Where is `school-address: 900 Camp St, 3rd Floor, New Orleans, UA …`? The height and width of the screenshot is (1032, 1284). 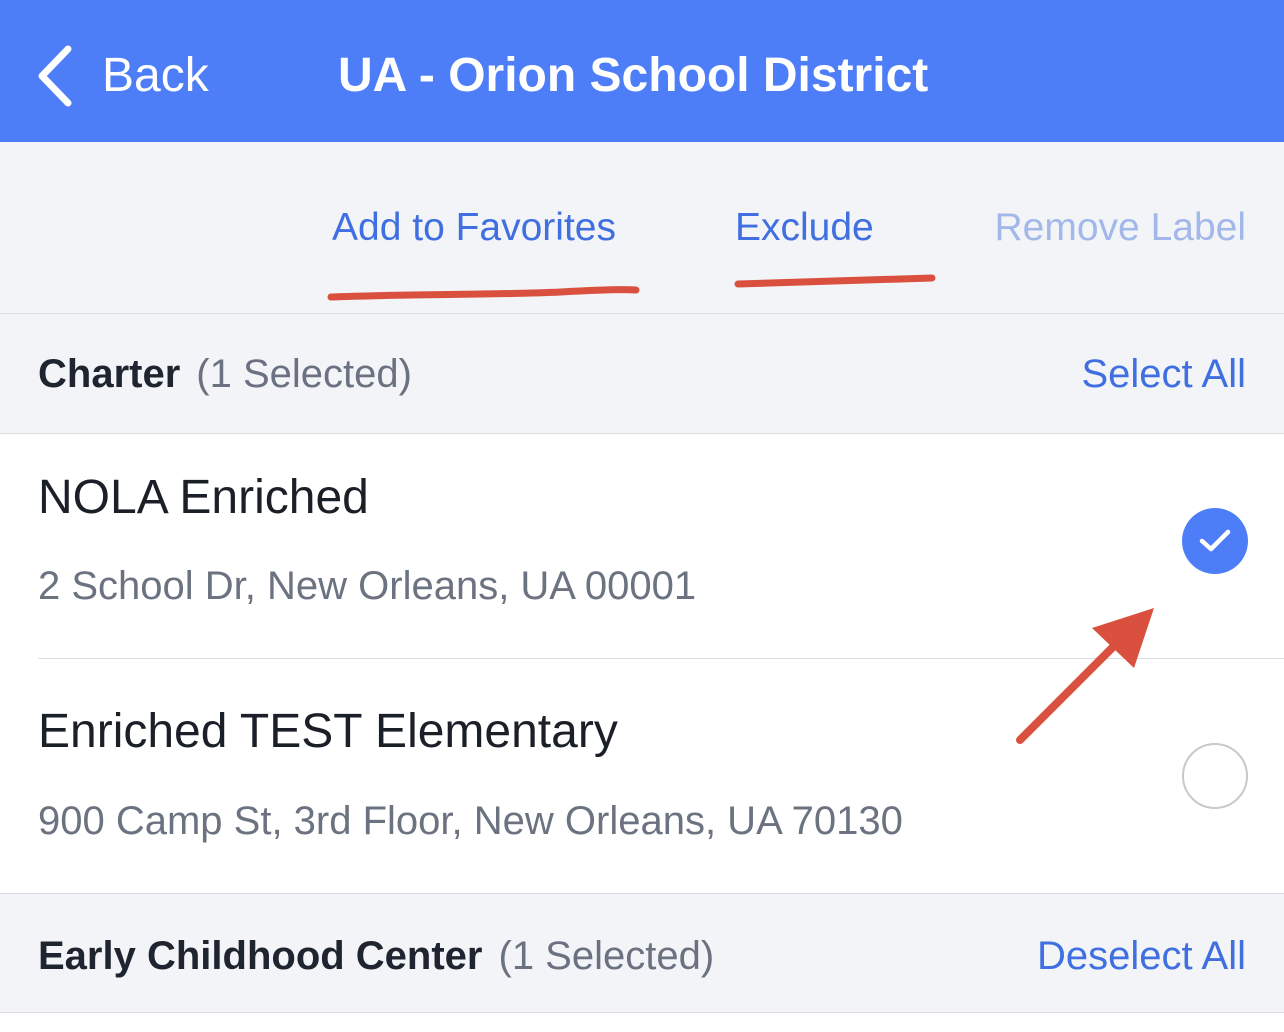
school-address: 900 Camp St, 3rd Floor, New Orleans, UA … is located at coordinates (470, 821).